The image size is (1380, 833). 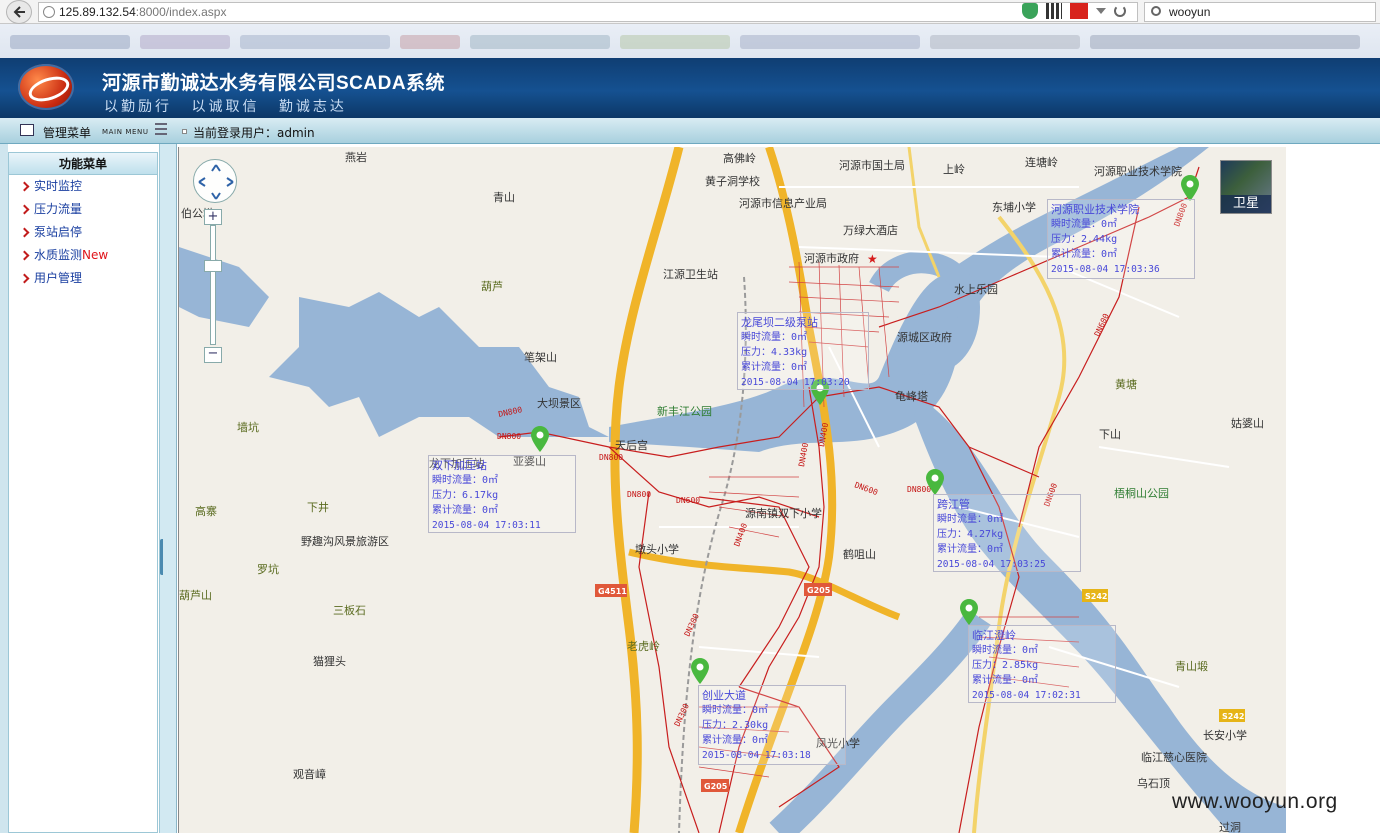 What do you see at coordinates (764, 584) in the screenshot?
I see `expressway` at bounding box center [764, 584].